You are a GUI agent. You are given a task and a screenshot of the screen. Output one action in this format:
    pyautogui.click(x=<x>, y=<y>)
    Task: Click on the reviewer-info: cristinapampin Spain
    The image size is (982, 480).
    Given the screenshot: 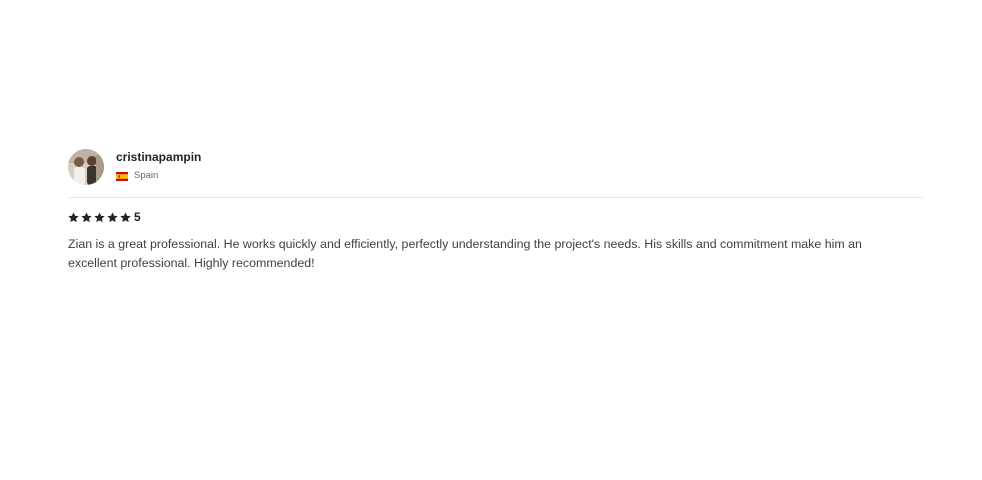 What is the action you would take?
    pyautogui.click(x=158, y=165)
    